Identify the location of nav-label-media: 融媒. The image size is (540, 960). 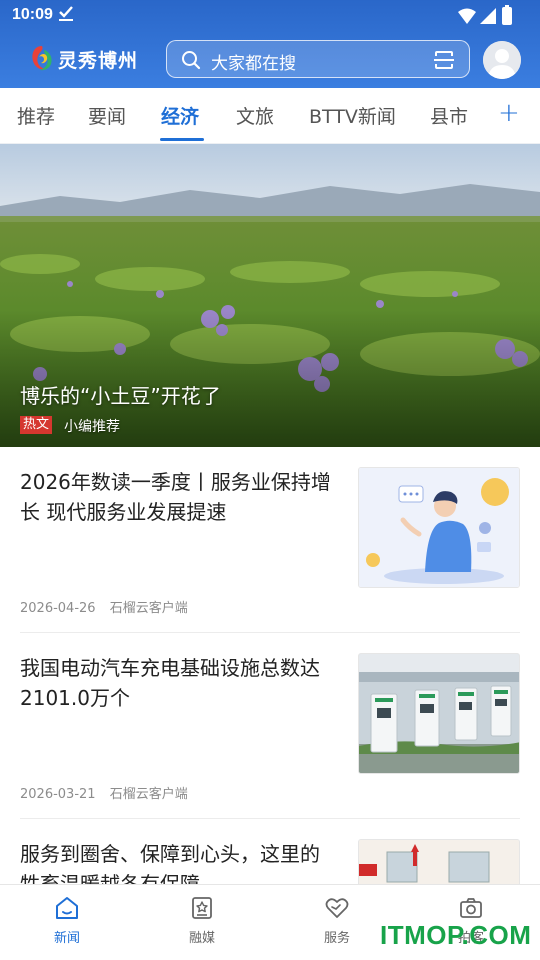
(201, 938).